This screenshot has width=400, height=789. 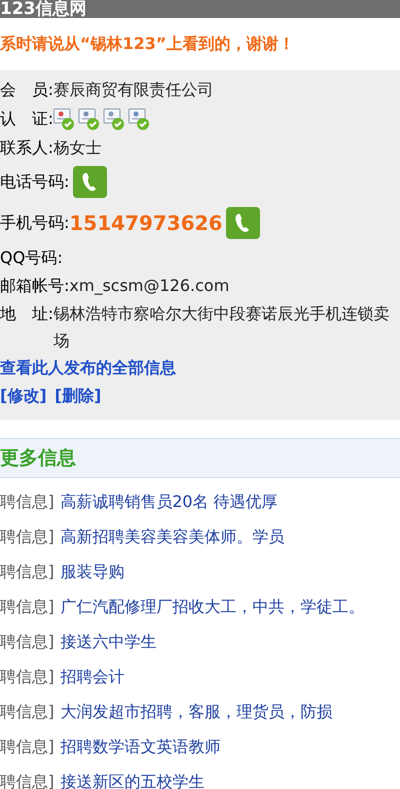 What do you see at coordinates (27, 313) in the screenshot?
I see `field-label: 地 址:` at bounding box center [27, 313].